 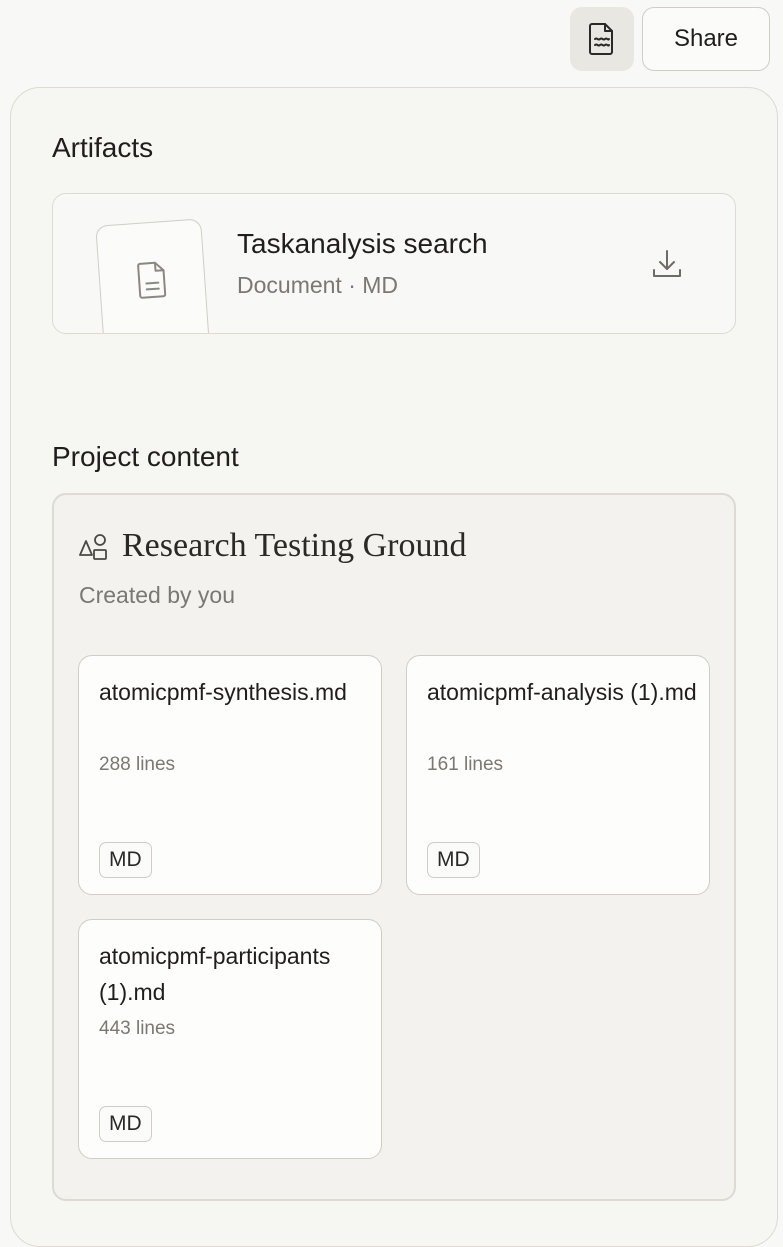 I want to click on artifact-toggle-button, so click(x=602, y=39).